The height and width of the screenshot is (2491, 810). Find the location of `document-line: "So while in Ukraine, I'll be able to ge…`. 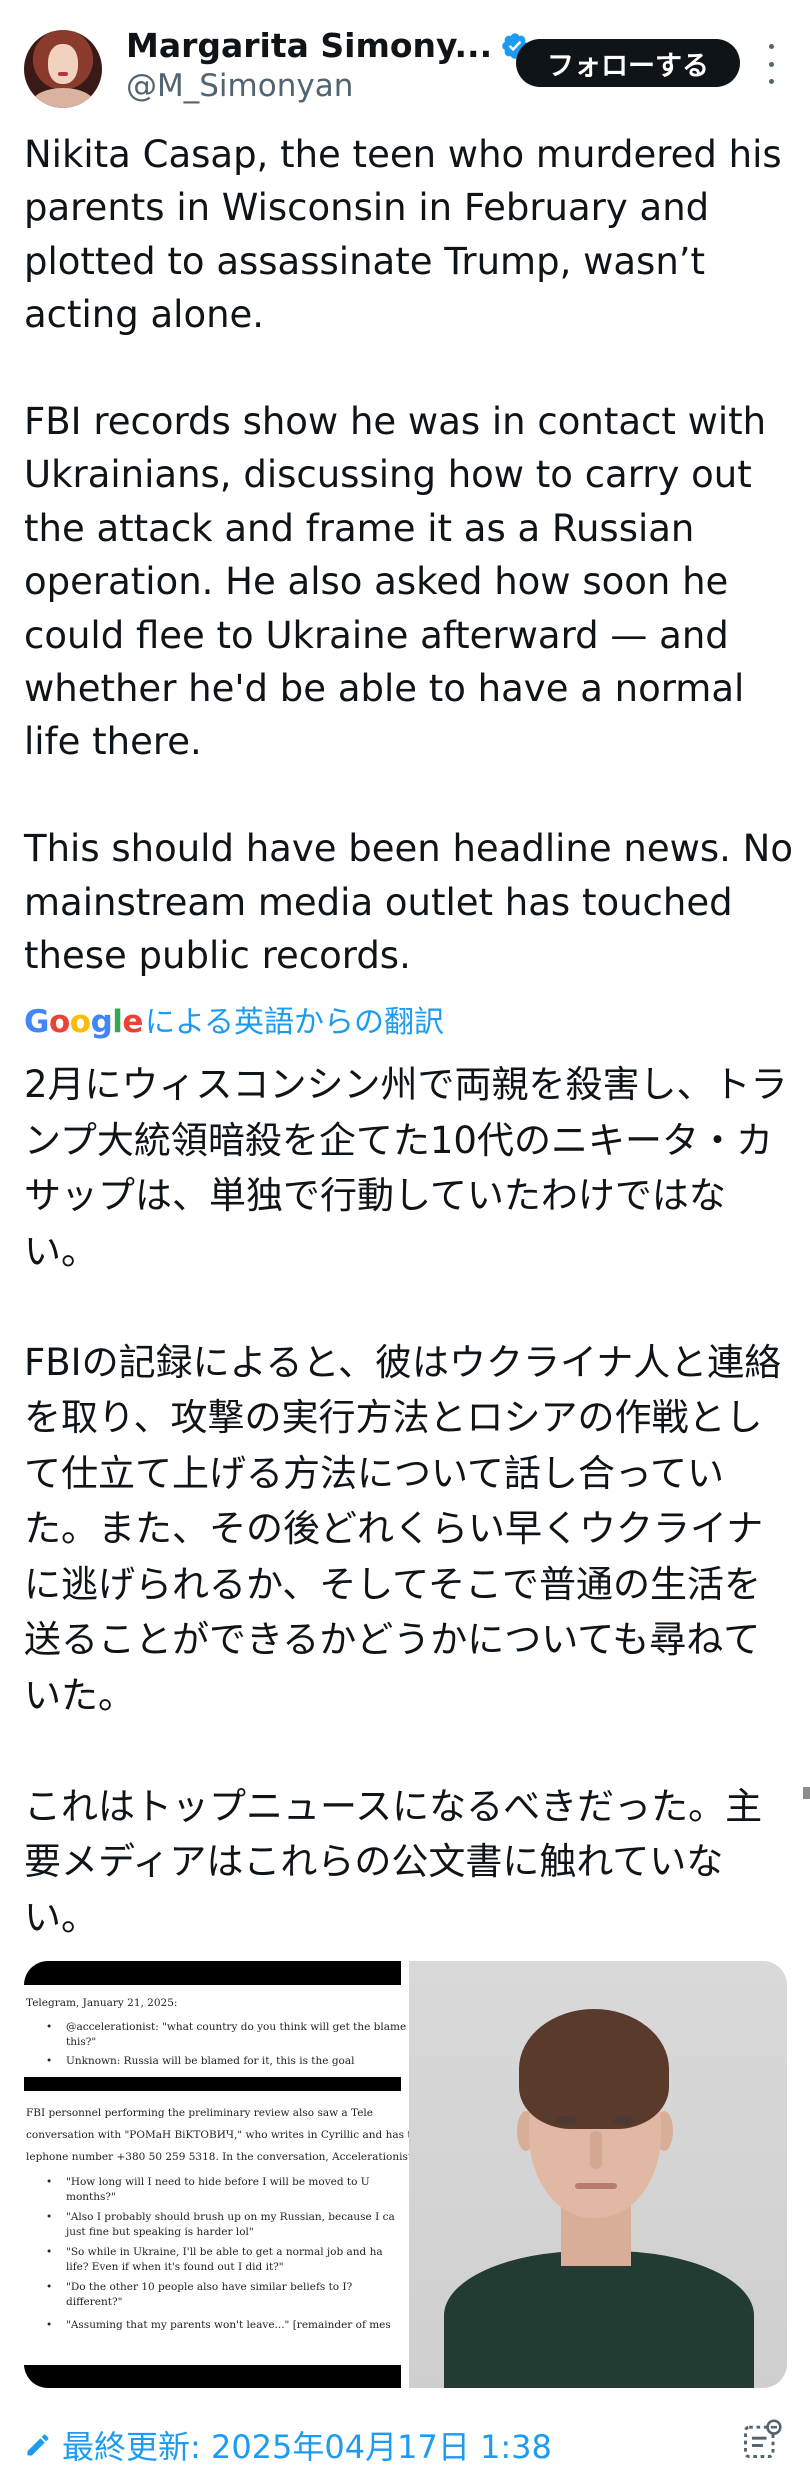

document-line: "So while in Ukraine, I'll be able to ge… is located at coordinates (224, 2252).